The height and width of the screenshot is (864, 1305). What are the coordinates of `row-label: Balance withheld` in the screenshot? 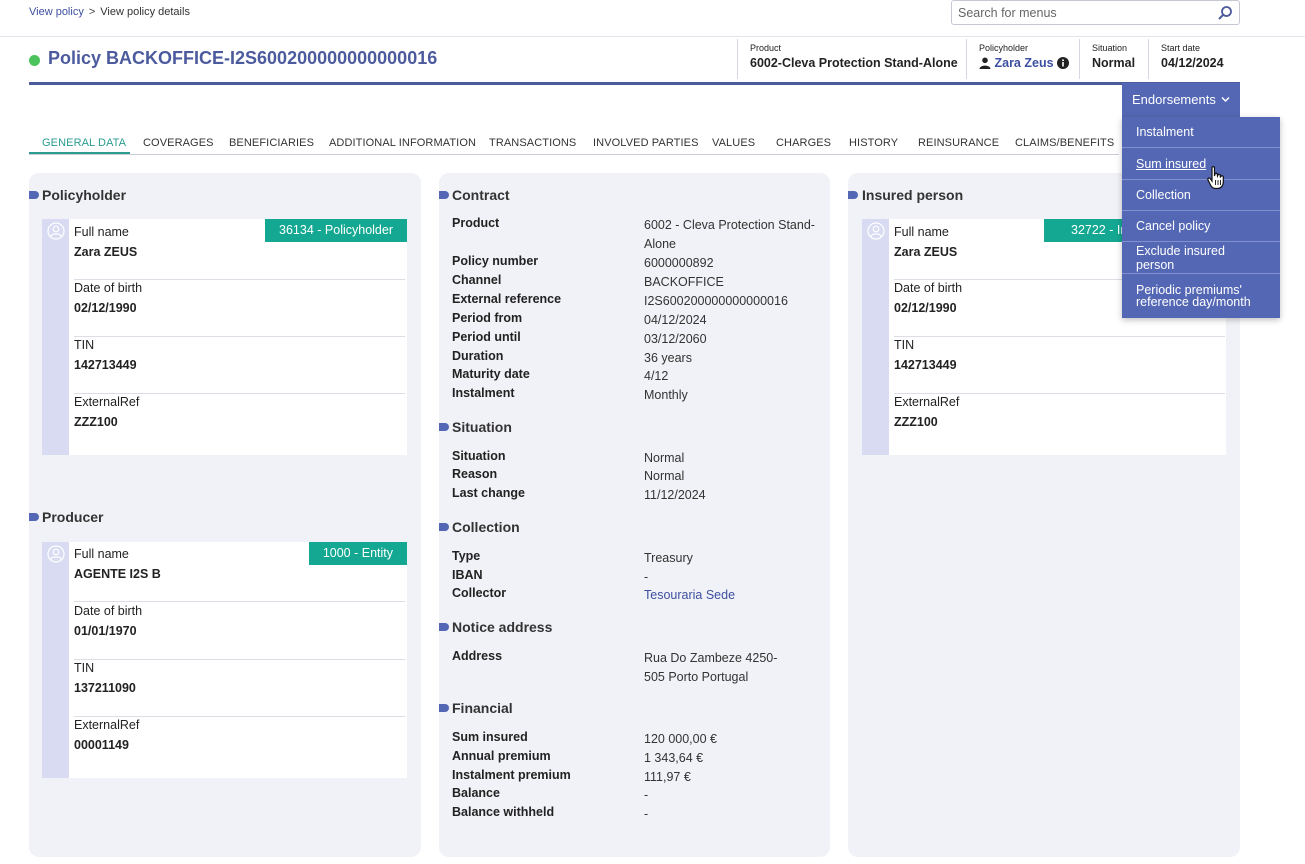 It's located at (503, 812).